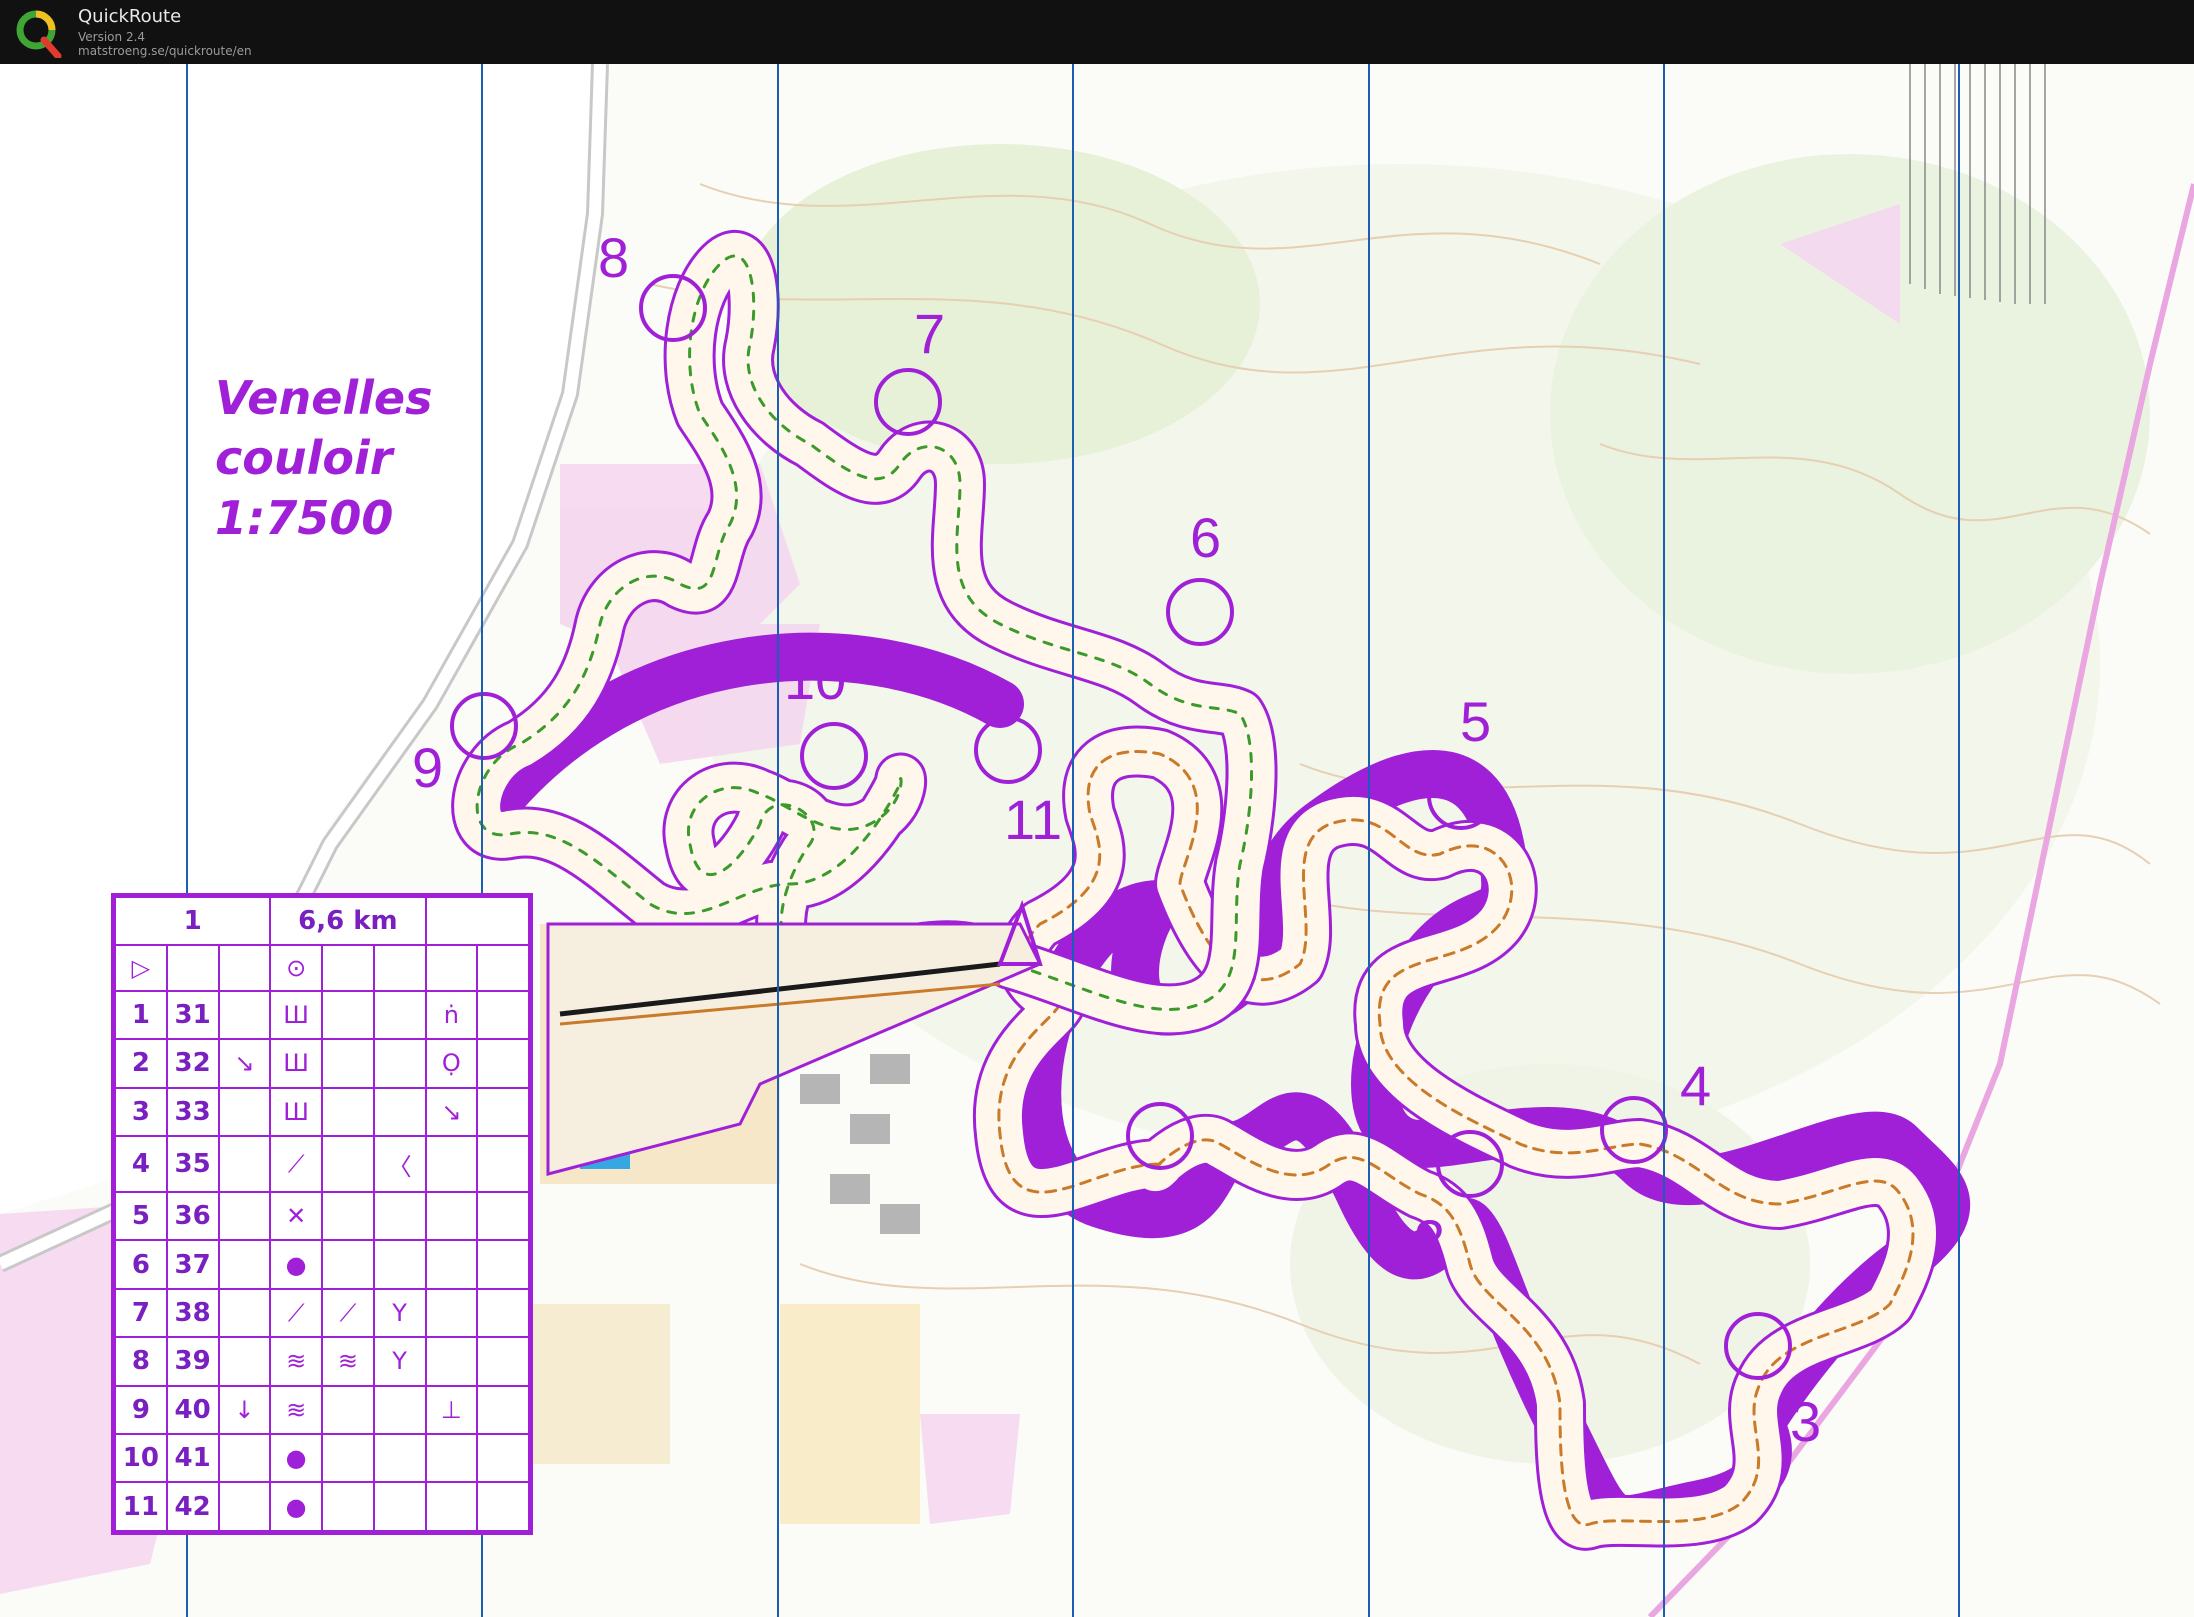 Image resolution: width=2194 pixels, height=1617 pixels. I want to click on control-number-10: 10, so click(815, 679).